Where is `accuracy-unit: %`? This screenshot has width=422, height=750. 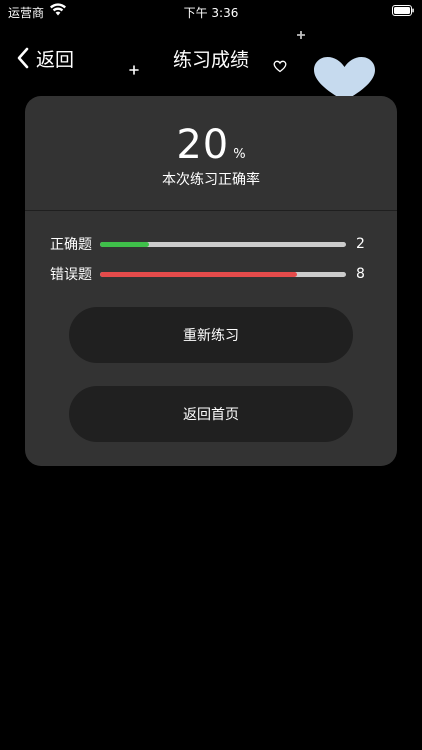 accuracy-unit: % is located at coordinates (239, 154).